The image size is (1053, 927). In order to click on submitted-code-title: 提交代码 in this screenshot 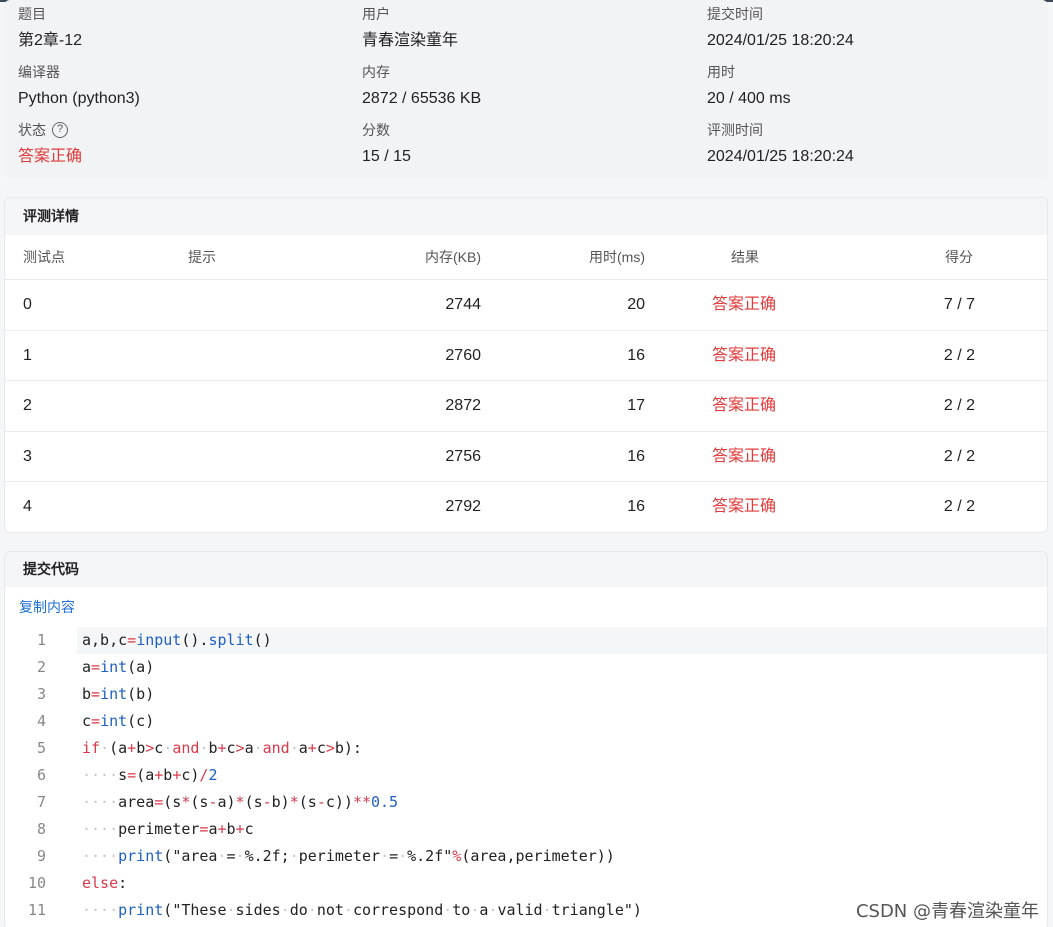, I will do `click(526, 569)`.